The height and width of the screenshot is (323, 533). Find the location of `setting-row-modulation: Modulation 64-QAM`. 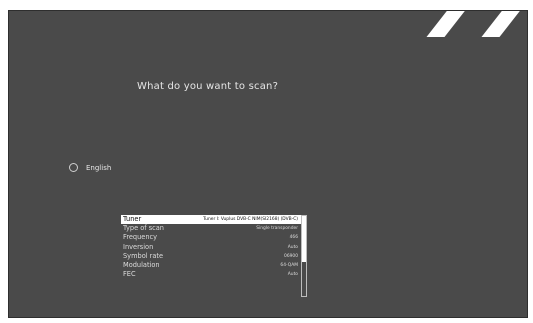

setting-row-modulation: Modulation 64-QAM is located at coordinates (214, 265).